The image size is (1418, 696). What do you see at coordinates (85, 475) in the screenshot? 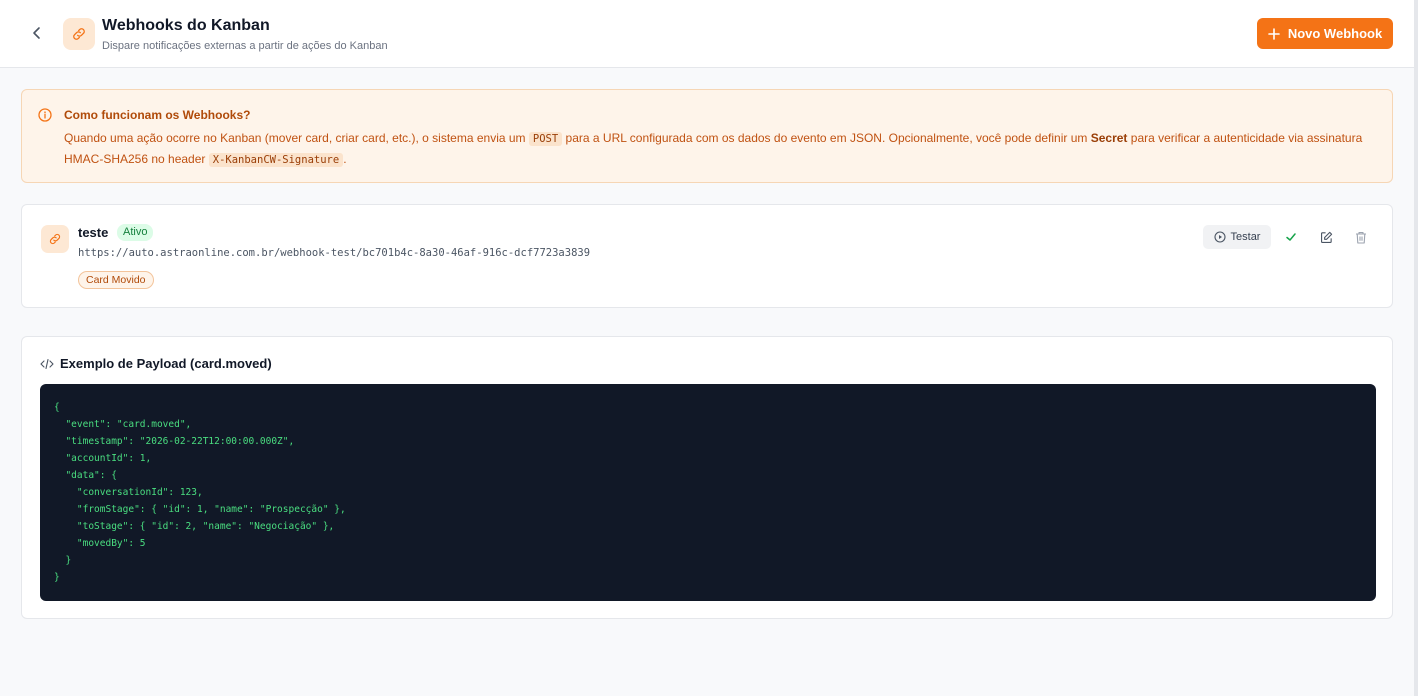
I see `code-line: "data": {` at bounding box center [85, 475].